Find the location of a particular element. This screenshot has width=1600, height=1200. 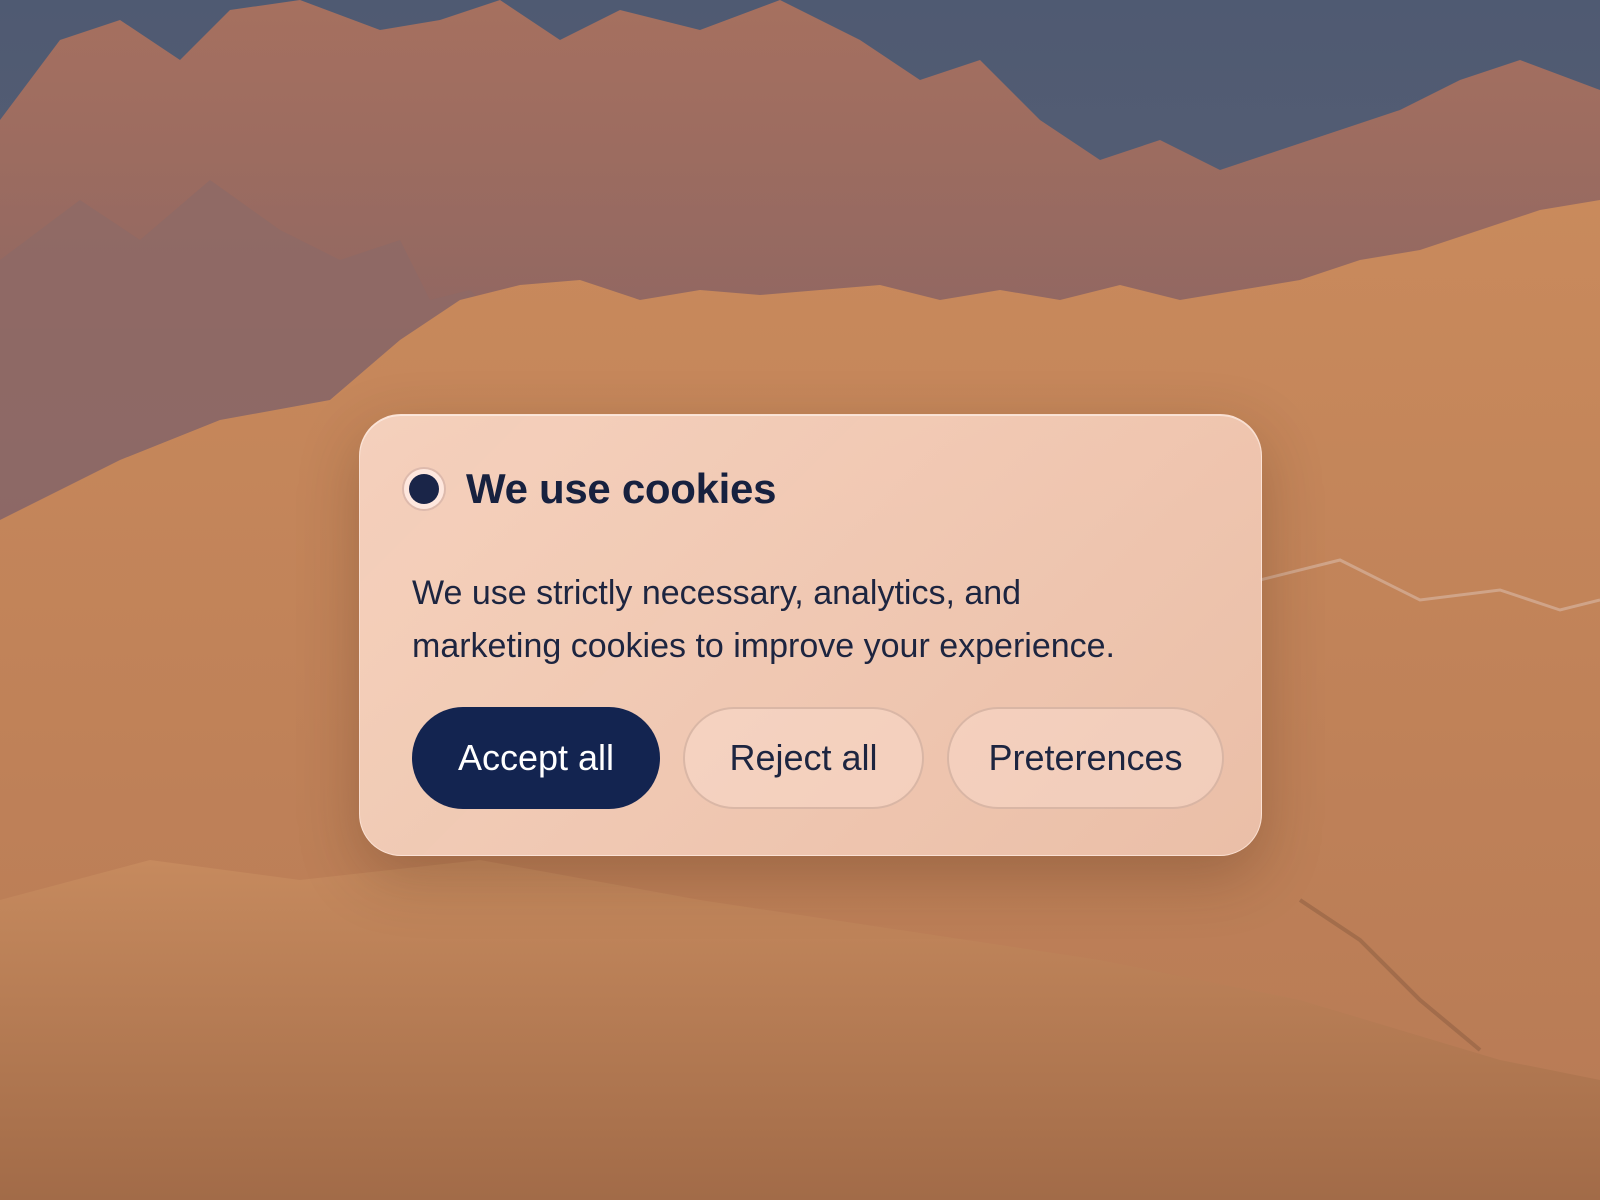

status-dot-icon is located at coordinates (424, 489).